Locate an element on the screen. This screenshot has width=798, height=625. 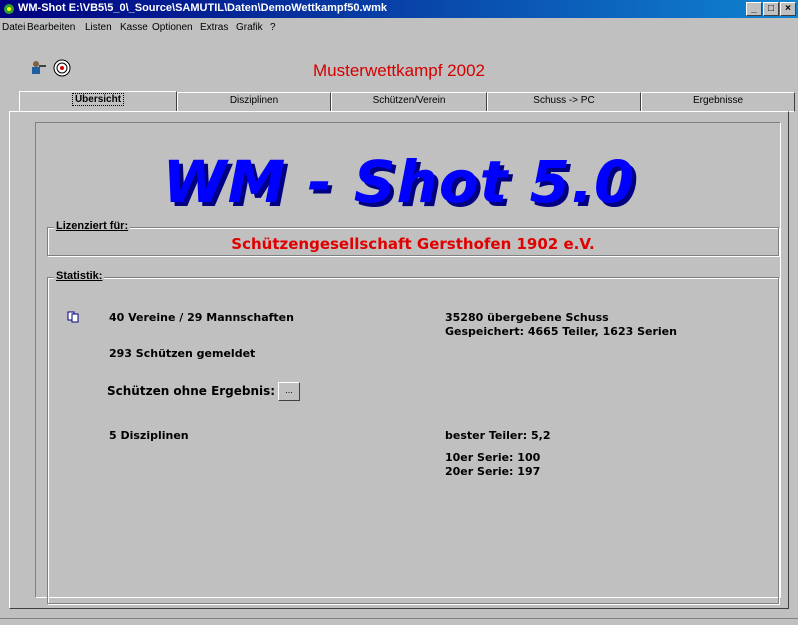
tab-ergebnisse: Ergebnisse is located at coordinates (718, 102).